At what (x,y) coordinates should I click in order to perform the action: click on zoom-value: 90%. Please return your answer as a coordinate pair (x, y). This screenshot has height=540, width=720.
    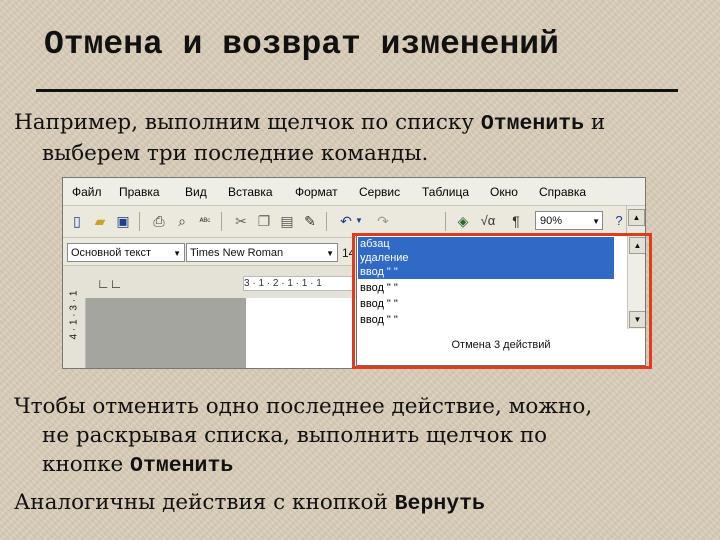
    Looking at the image, I should click on (551, 221).